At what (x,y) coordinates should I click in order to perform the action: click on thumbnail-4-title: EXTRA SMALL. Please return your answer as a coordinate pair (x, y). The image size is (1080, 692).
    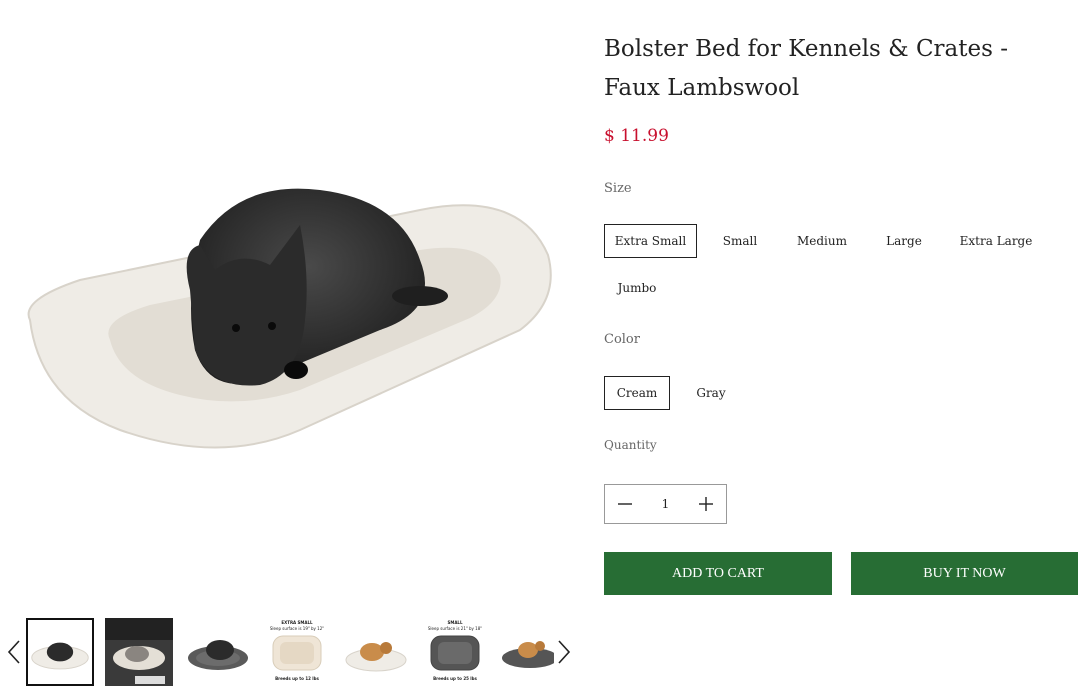
    Looking at the image, I should click on (297, 622).